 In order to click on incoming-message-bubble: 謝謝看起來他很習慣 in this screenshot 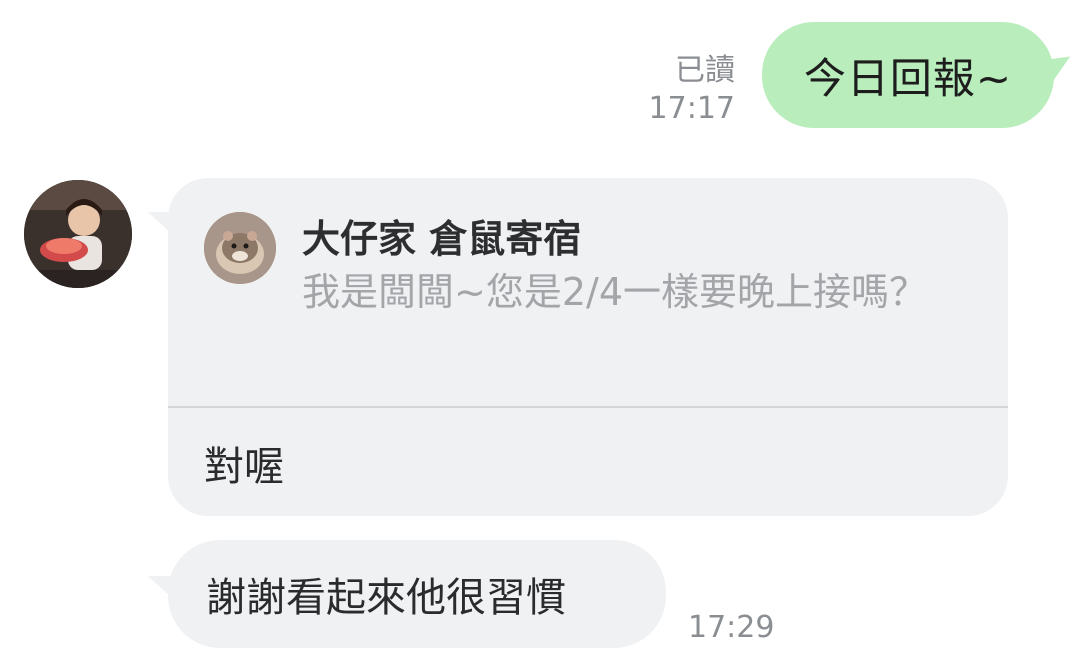, I will do `click(407, 594)`.